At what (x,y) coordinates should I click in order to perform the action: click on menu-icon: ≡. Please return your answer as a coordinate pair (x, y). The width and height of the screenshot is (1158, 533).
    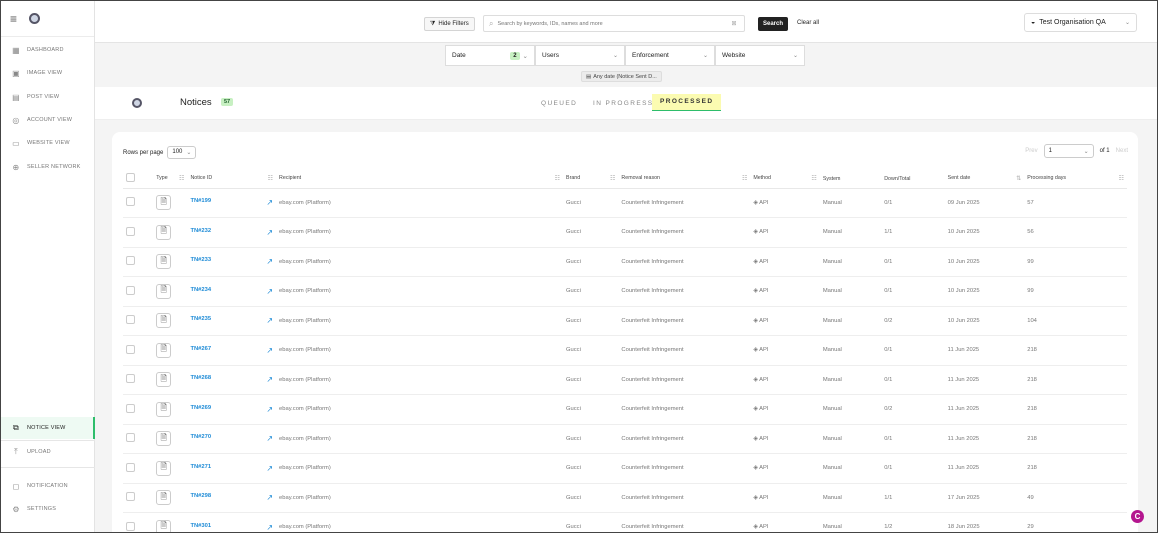
    Looking at the image, I should click on (13, 19).